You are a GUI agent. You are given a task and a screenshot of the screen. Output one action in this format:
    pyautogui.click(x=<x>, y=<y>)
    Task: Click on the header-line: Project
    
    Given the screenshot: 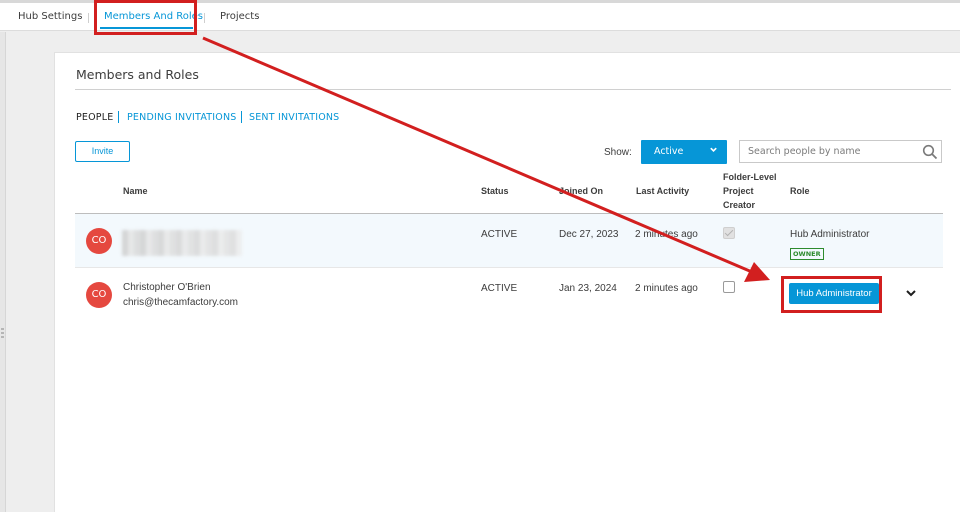 What is the action you would take?
    pyautogui.click(x=738, y=191)
    